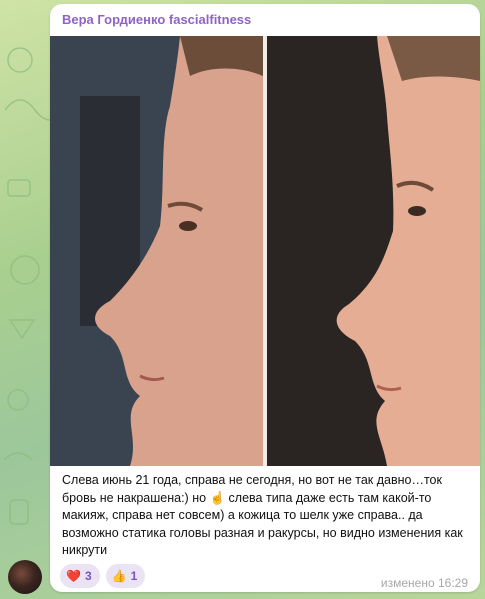  Describe the element at coordinates (73, 576) in the screenshot. I see `heart-icon: ❤️` at that location.